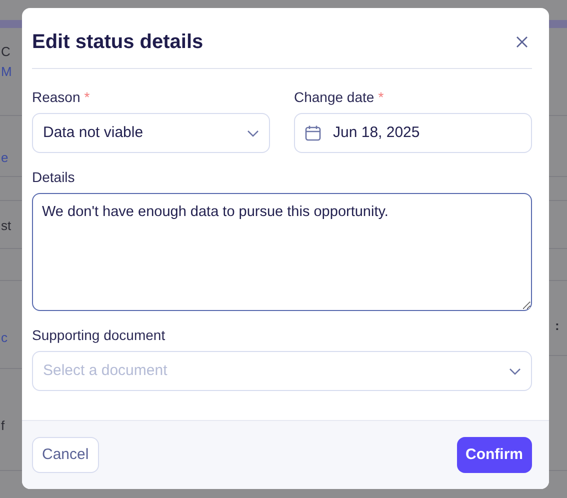  What do you see at coordinates (6, 72) in the screenshot?
I see `background-text: M` at bounding box center [6, 72].